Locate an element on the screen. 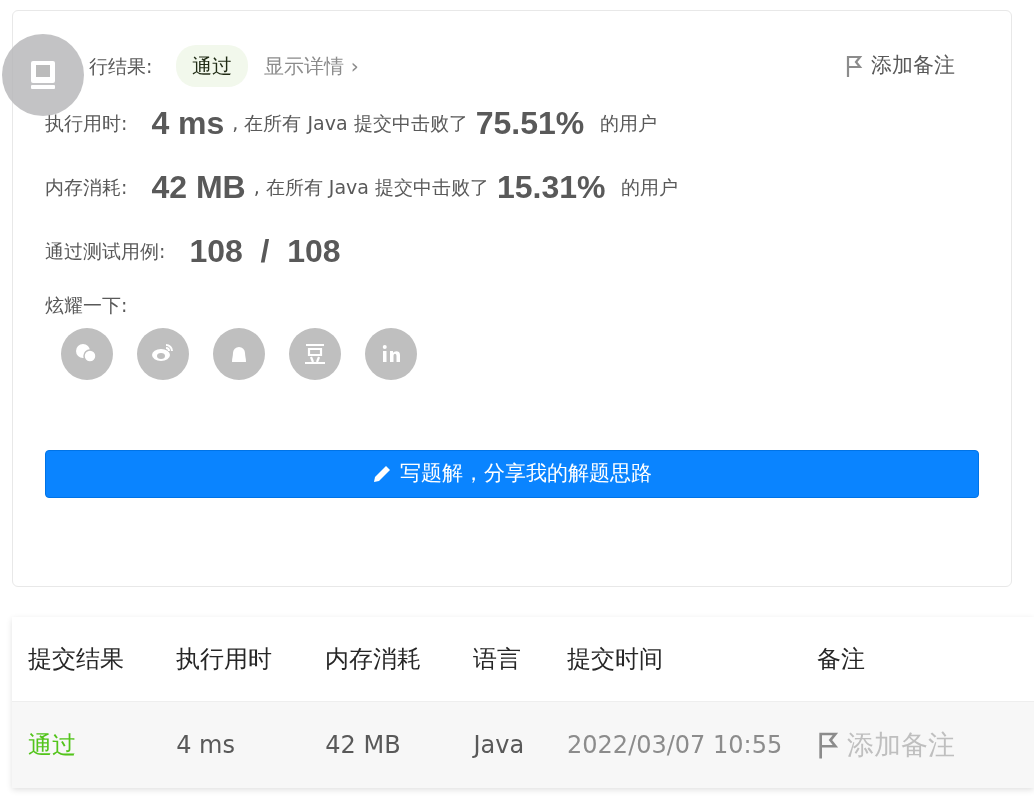  tests-label: 通过测试用例: is located at coordinates (105, 251).